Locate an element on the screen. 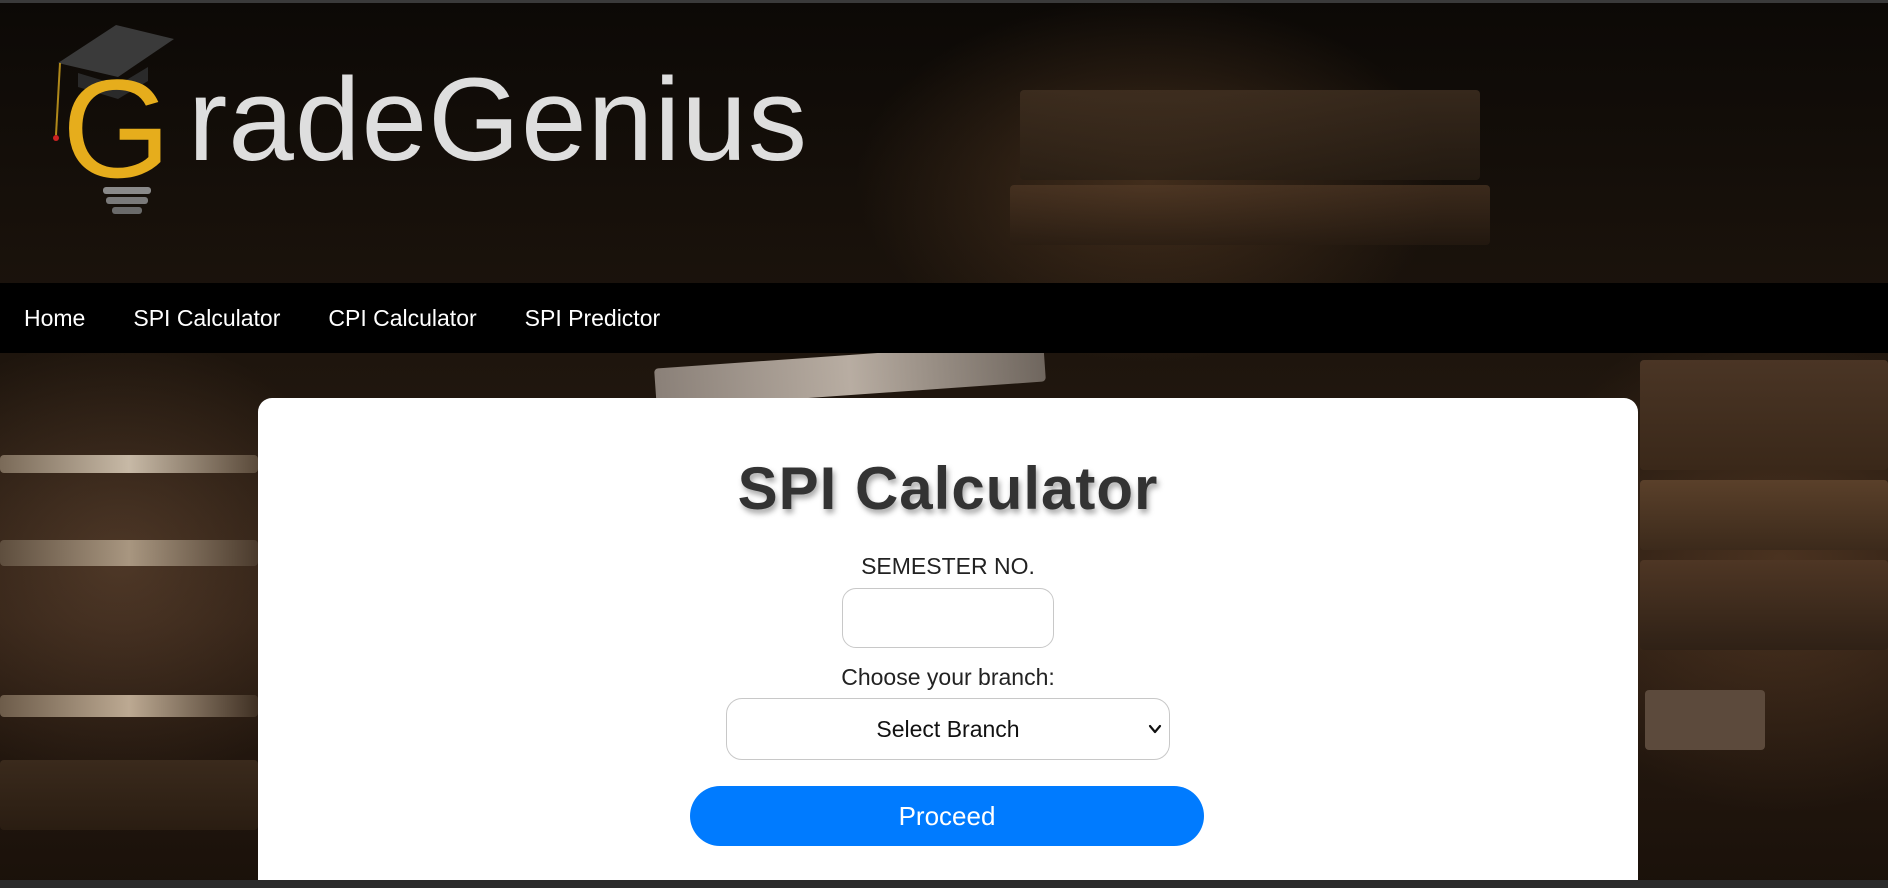 The height and width of the screenshot is (888, 1888). brand-name: radeGenius is located at coordinates (498, 120).